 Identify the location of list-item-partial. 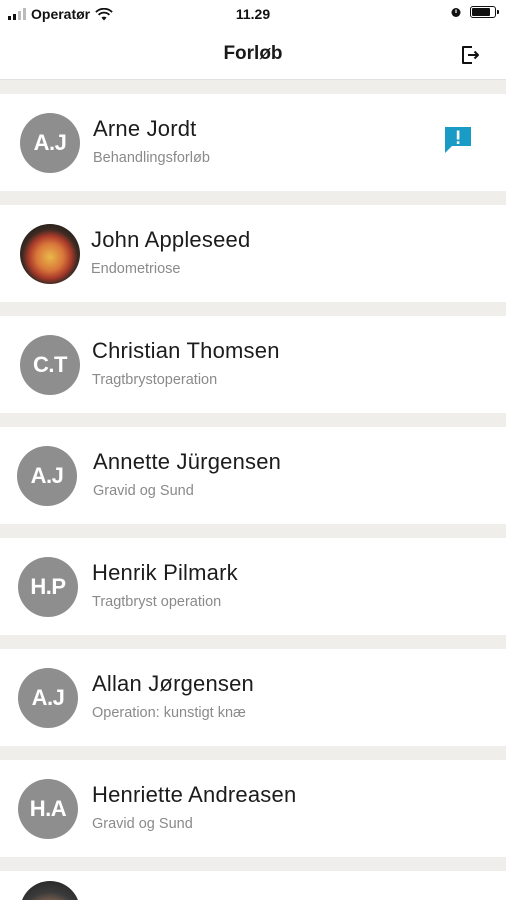
(253, 885).